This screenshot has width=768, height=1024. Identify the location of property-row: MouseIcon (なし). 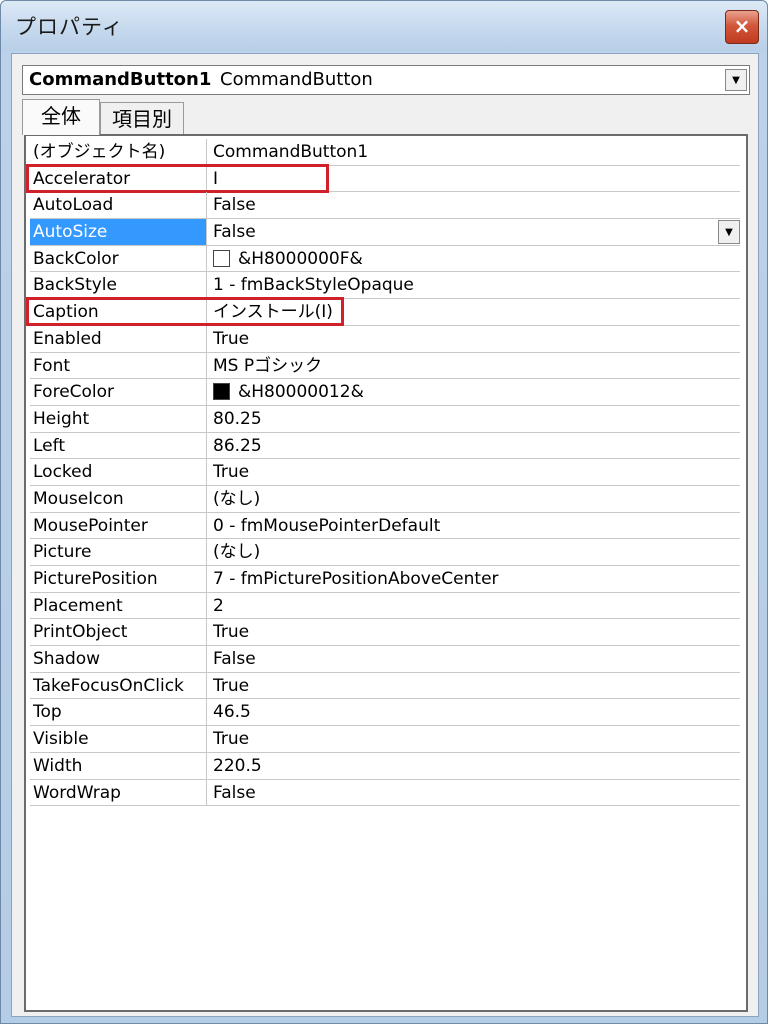
(385, 499).